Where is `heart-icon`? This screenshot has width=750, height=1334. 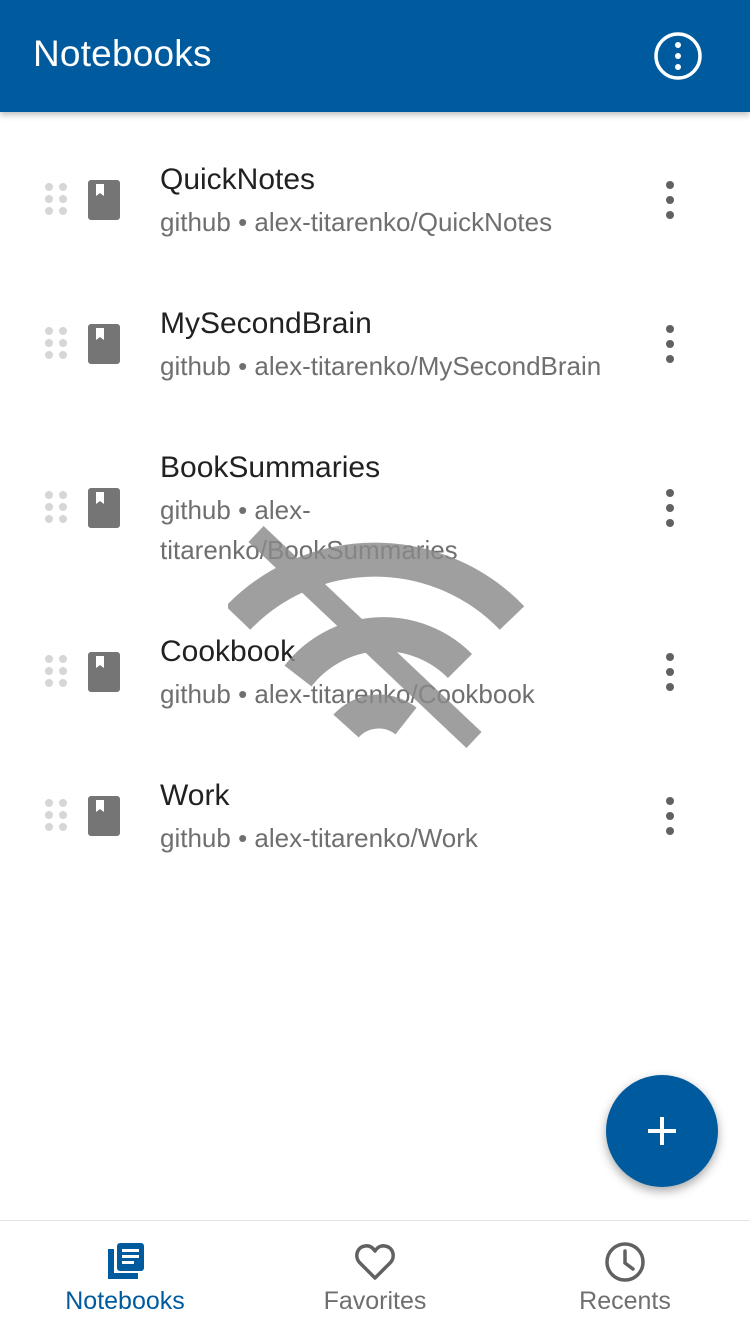
heart-icon is located at coordinates (375, 1262).